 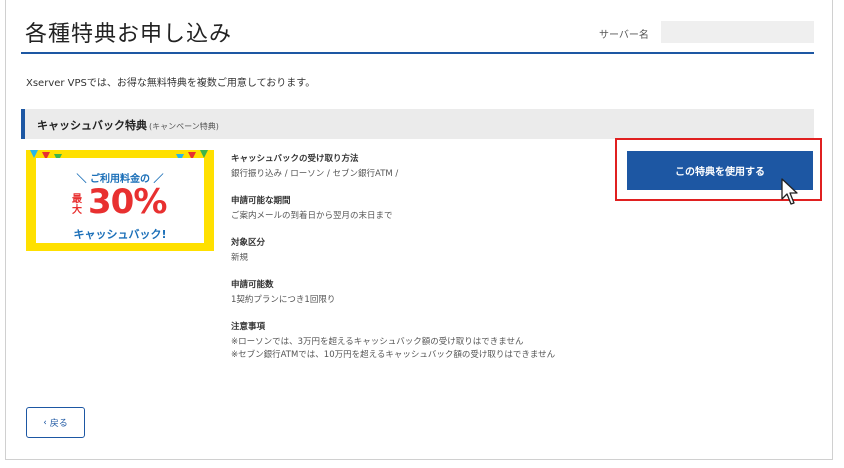 I want to click on detail-label: 申請可能な期間, so click(x=261, y=201).